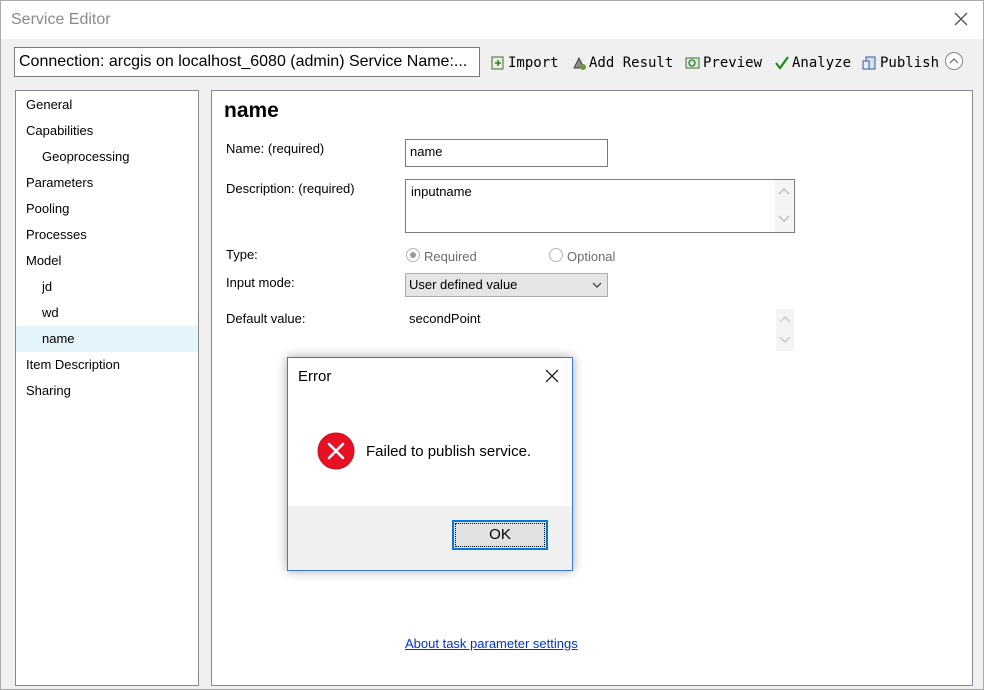 The height and width of the screenshot is (690, 984). I want to click on preview-icon, so click(692, 63).